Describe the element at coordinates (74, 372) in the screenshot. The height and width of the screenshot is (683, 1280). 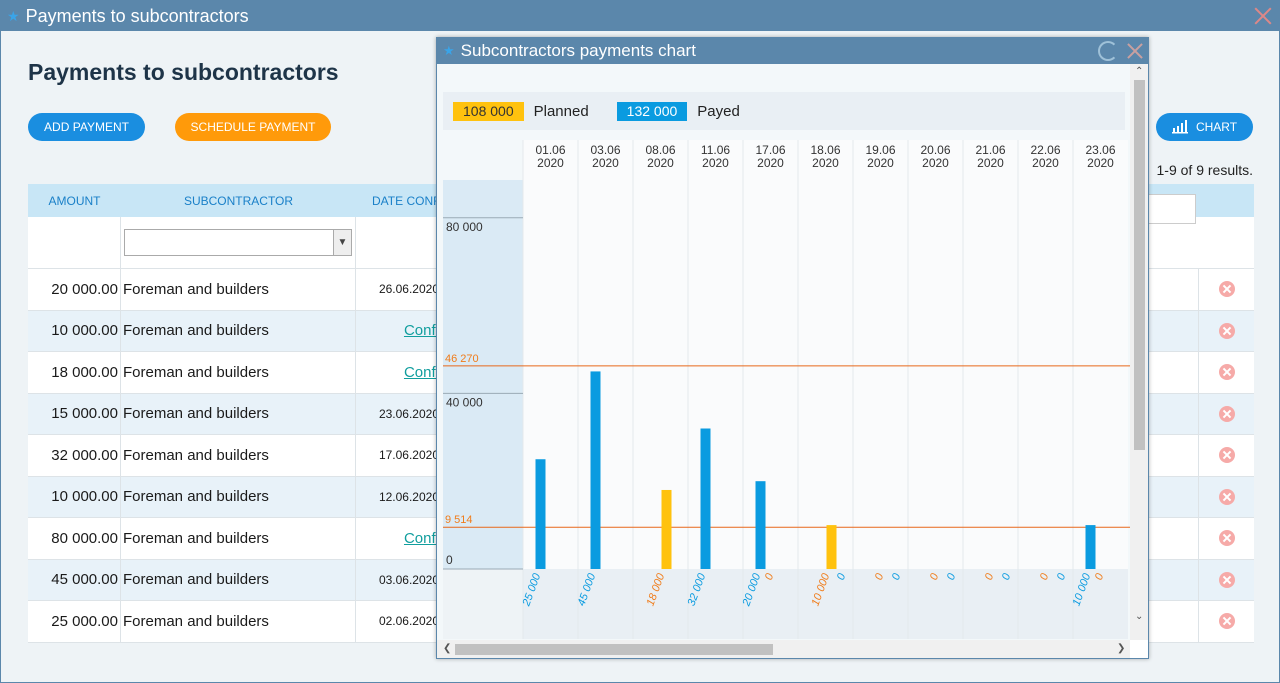
I see `amount-cell: 18 000.00` at that location.